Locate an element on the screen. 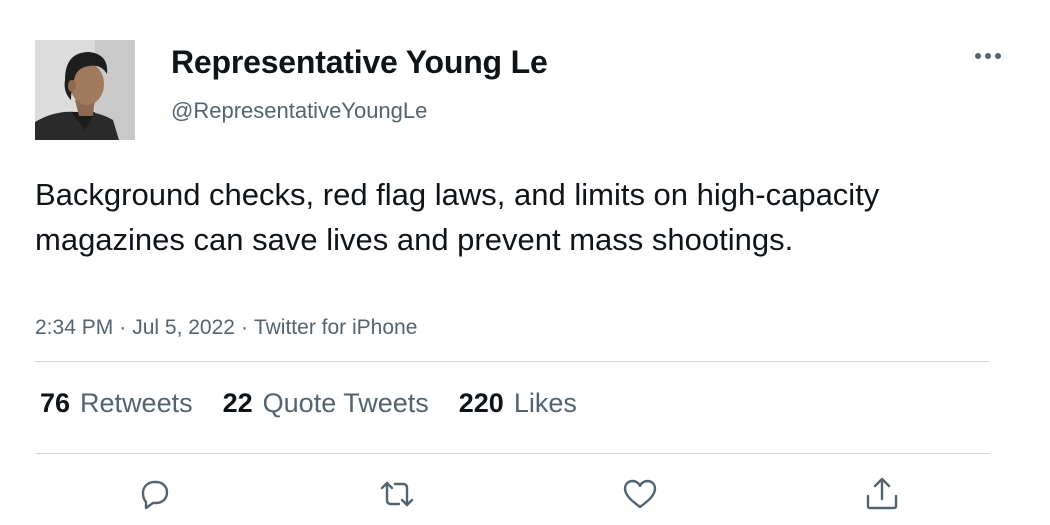  reply-button is located at coordinates (155, 494).